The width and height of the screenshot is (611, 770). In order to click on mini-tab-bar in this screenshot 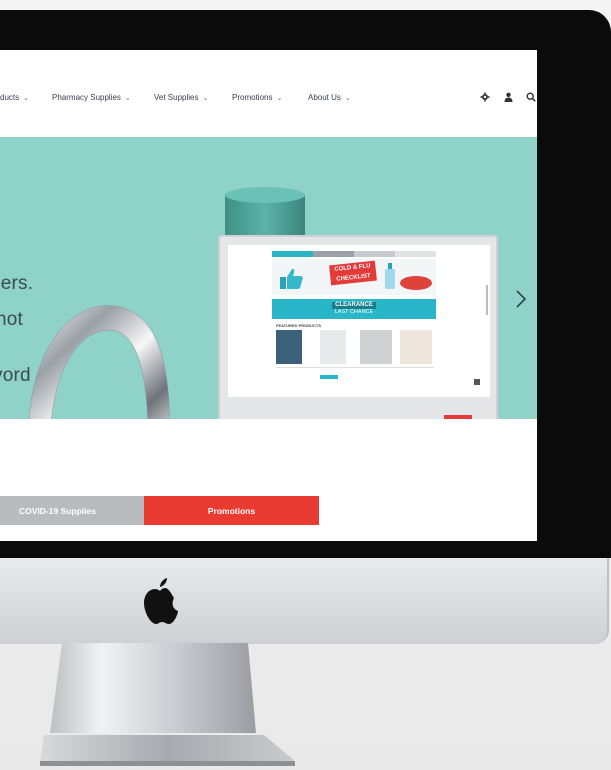, I will do `click(354, 254)`.